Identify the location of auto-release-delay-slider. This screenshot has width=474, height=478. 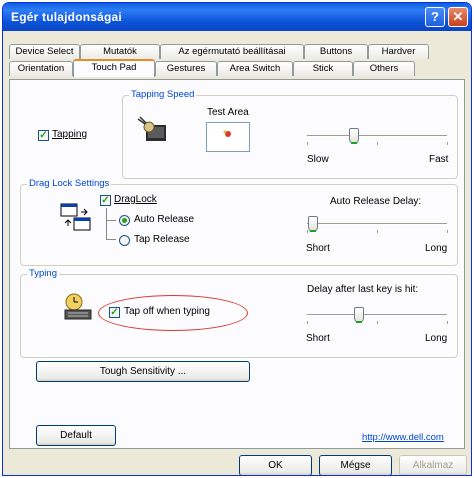
(313, 224).